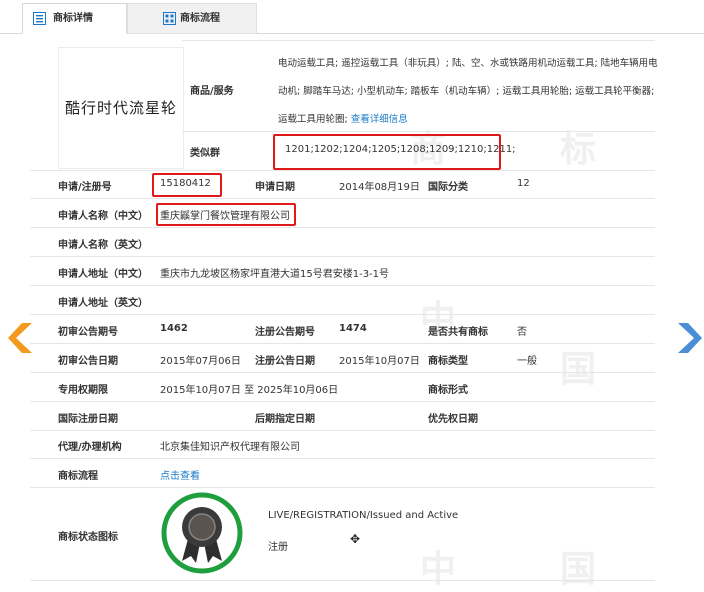  What do you see at coordinates (285, 361) in the screenshot?
I see `reg-pub-date-label: 注册公告日期` at bounding box center [285, 361].